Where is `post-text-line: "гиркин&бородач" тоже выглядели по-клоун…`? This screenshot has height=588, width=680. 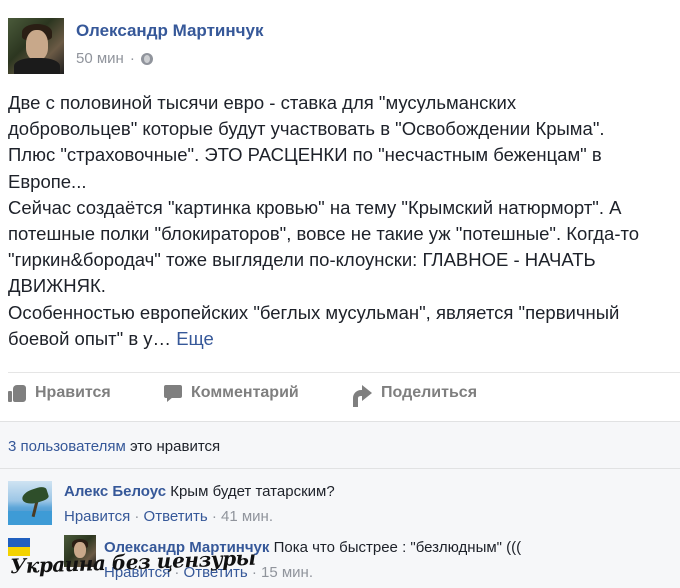 post-text-line: "гиркин&бородач" тоже выглядели по-клоун… is located at coordinates (302, 260).